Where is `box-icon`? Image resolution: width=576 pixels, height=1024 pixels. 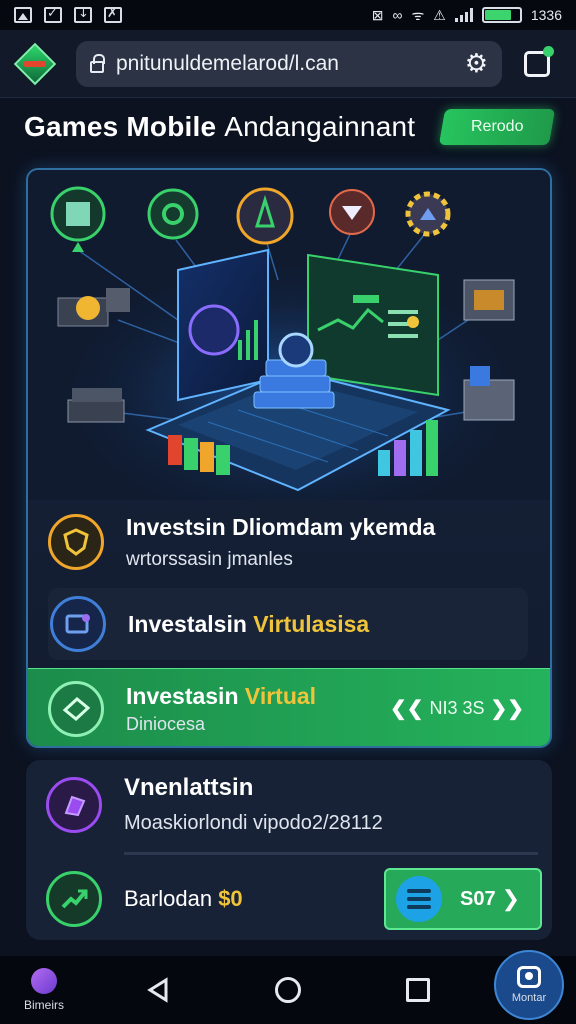 box-icon is located at coordinates (489, 300).